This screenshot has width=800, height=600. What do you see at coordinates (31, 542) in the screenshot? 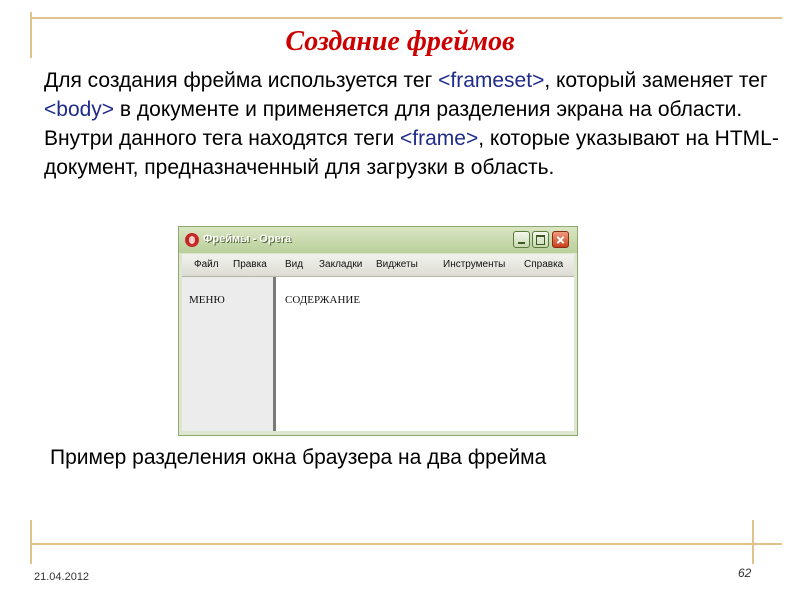
I see `left-rule-bottom` at bounding box center [31, 542].